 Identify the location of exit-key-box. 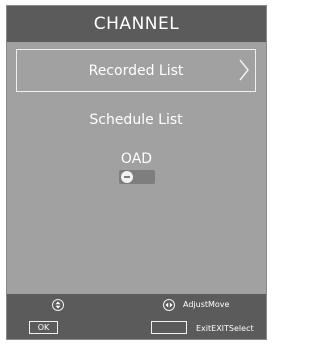
(169, 327).